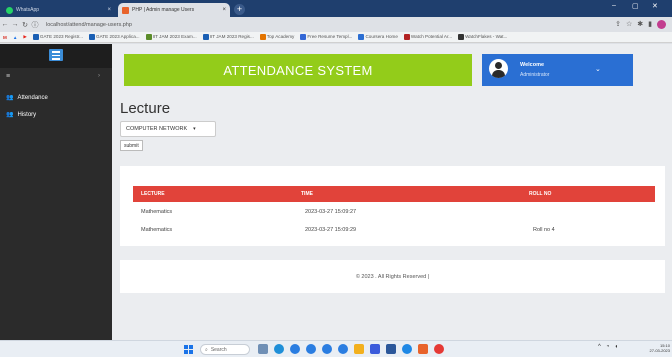 The width and height of the screenshot is (672, 357). What do you see at coordinates (618, 24) in the screenshot?
I see `share-icon: ⇪` at bounding box center [618, 24].